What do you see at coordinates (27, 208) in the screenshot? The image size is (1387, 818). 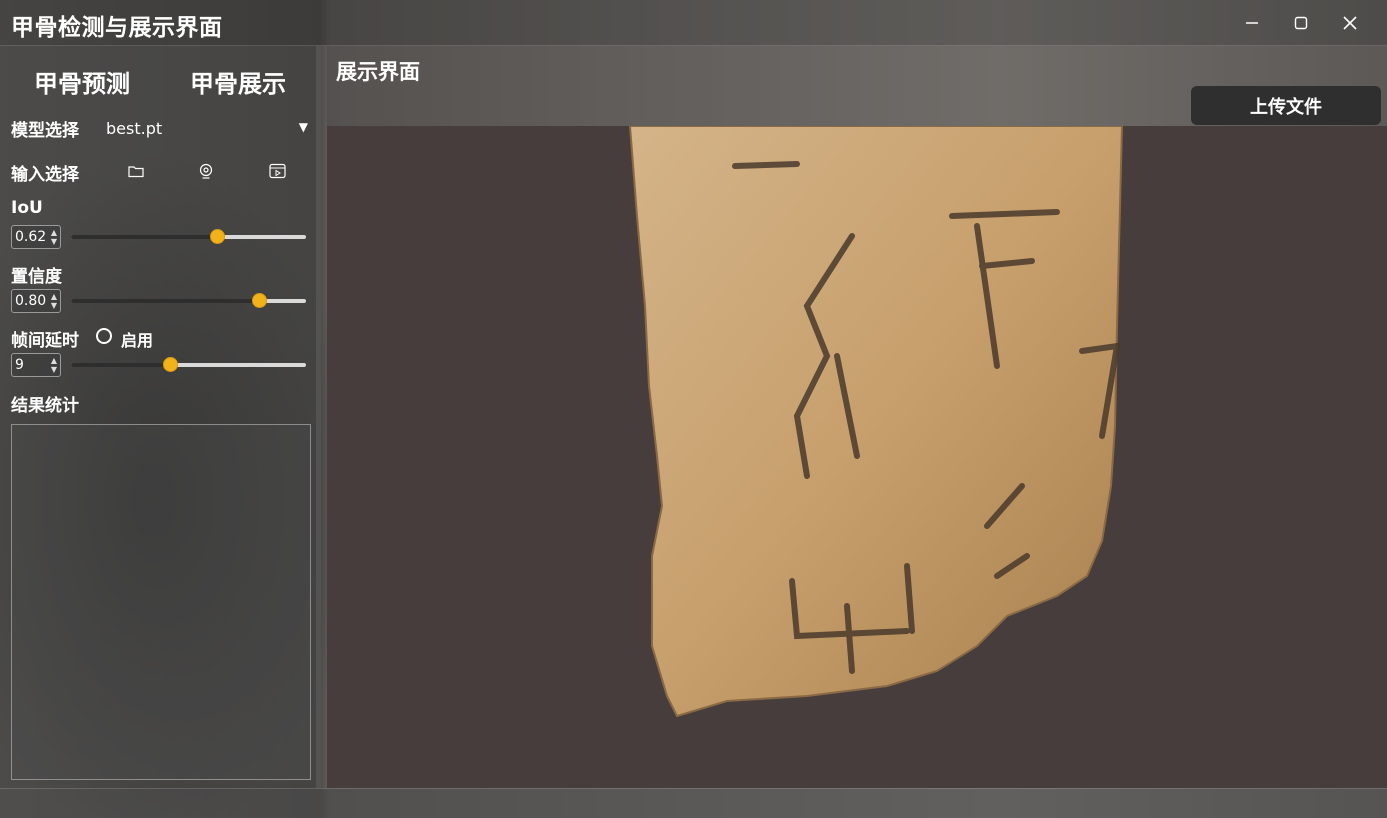 I see `iou-label: IoU` at bounding box center [27, 208].